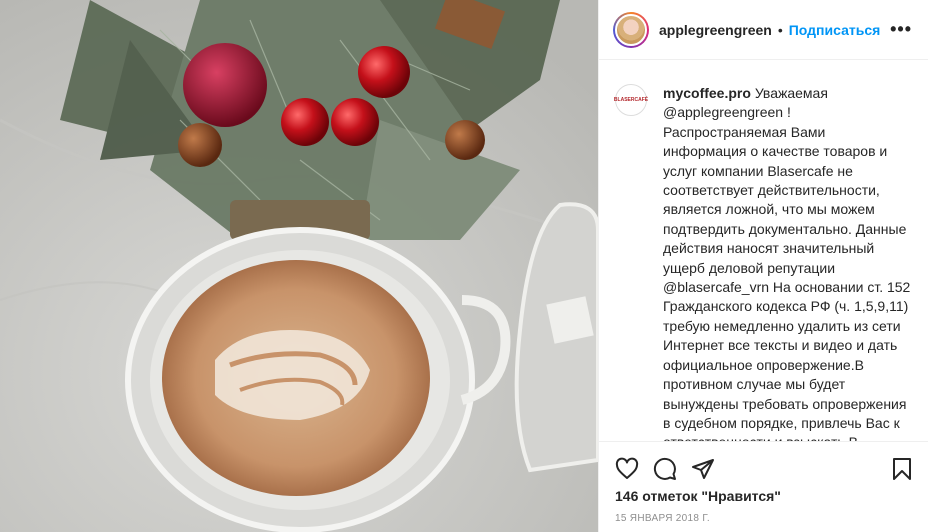  I want to click on author-avatar, so click(631, 29).